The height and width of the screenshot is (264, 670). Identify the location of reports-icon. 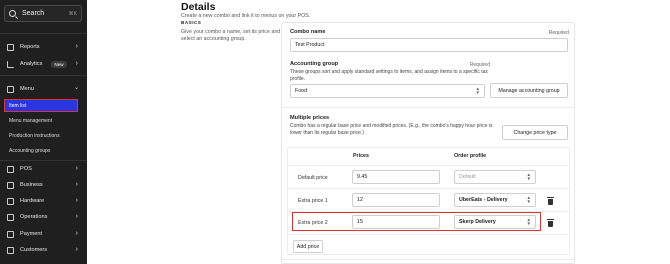
(10, 47).